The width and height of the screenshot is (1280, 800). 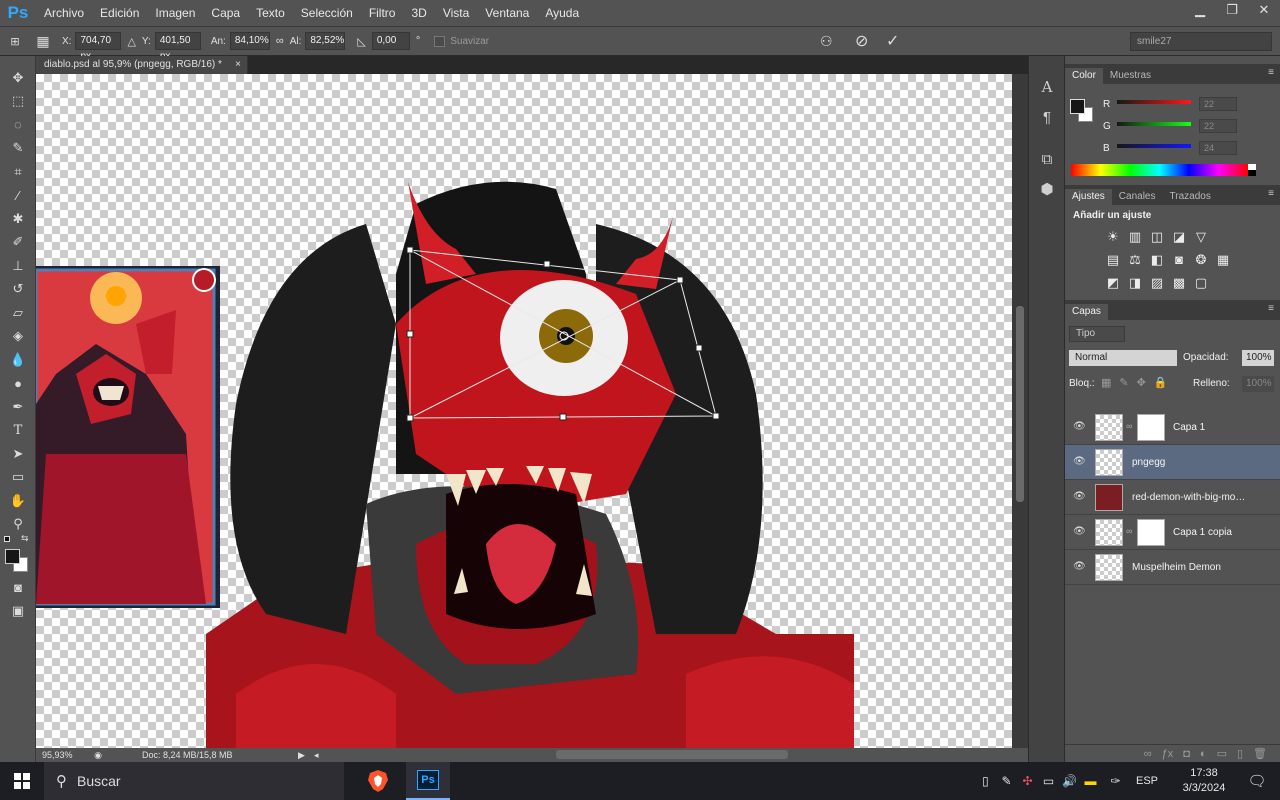 What do you see at coordinates (65, 755) in the screenshot?
I see `zoom-level: 95,93%` at bounding box center [65, 755].